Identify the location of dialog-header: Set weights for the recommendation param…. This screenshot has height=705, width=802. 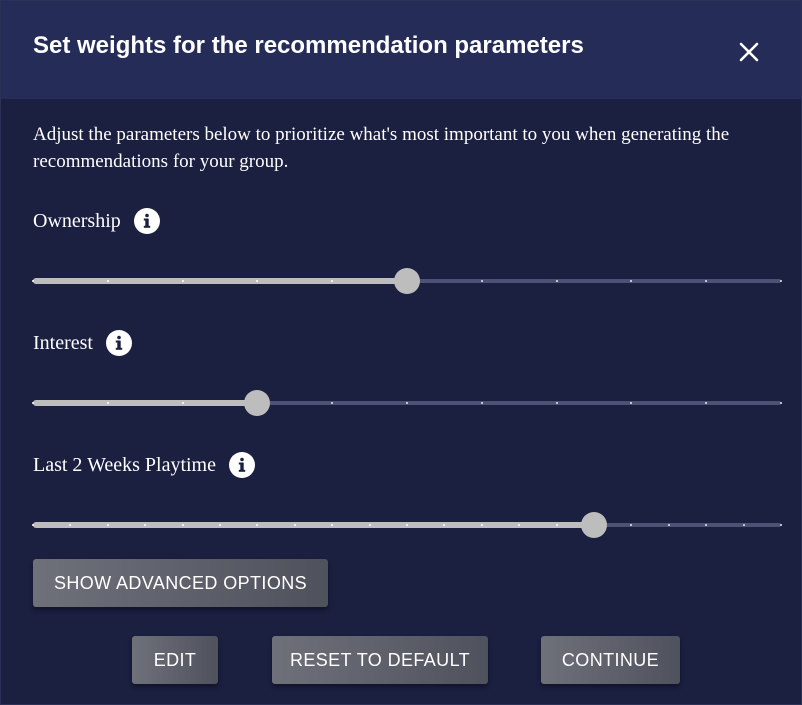
(401, 50).